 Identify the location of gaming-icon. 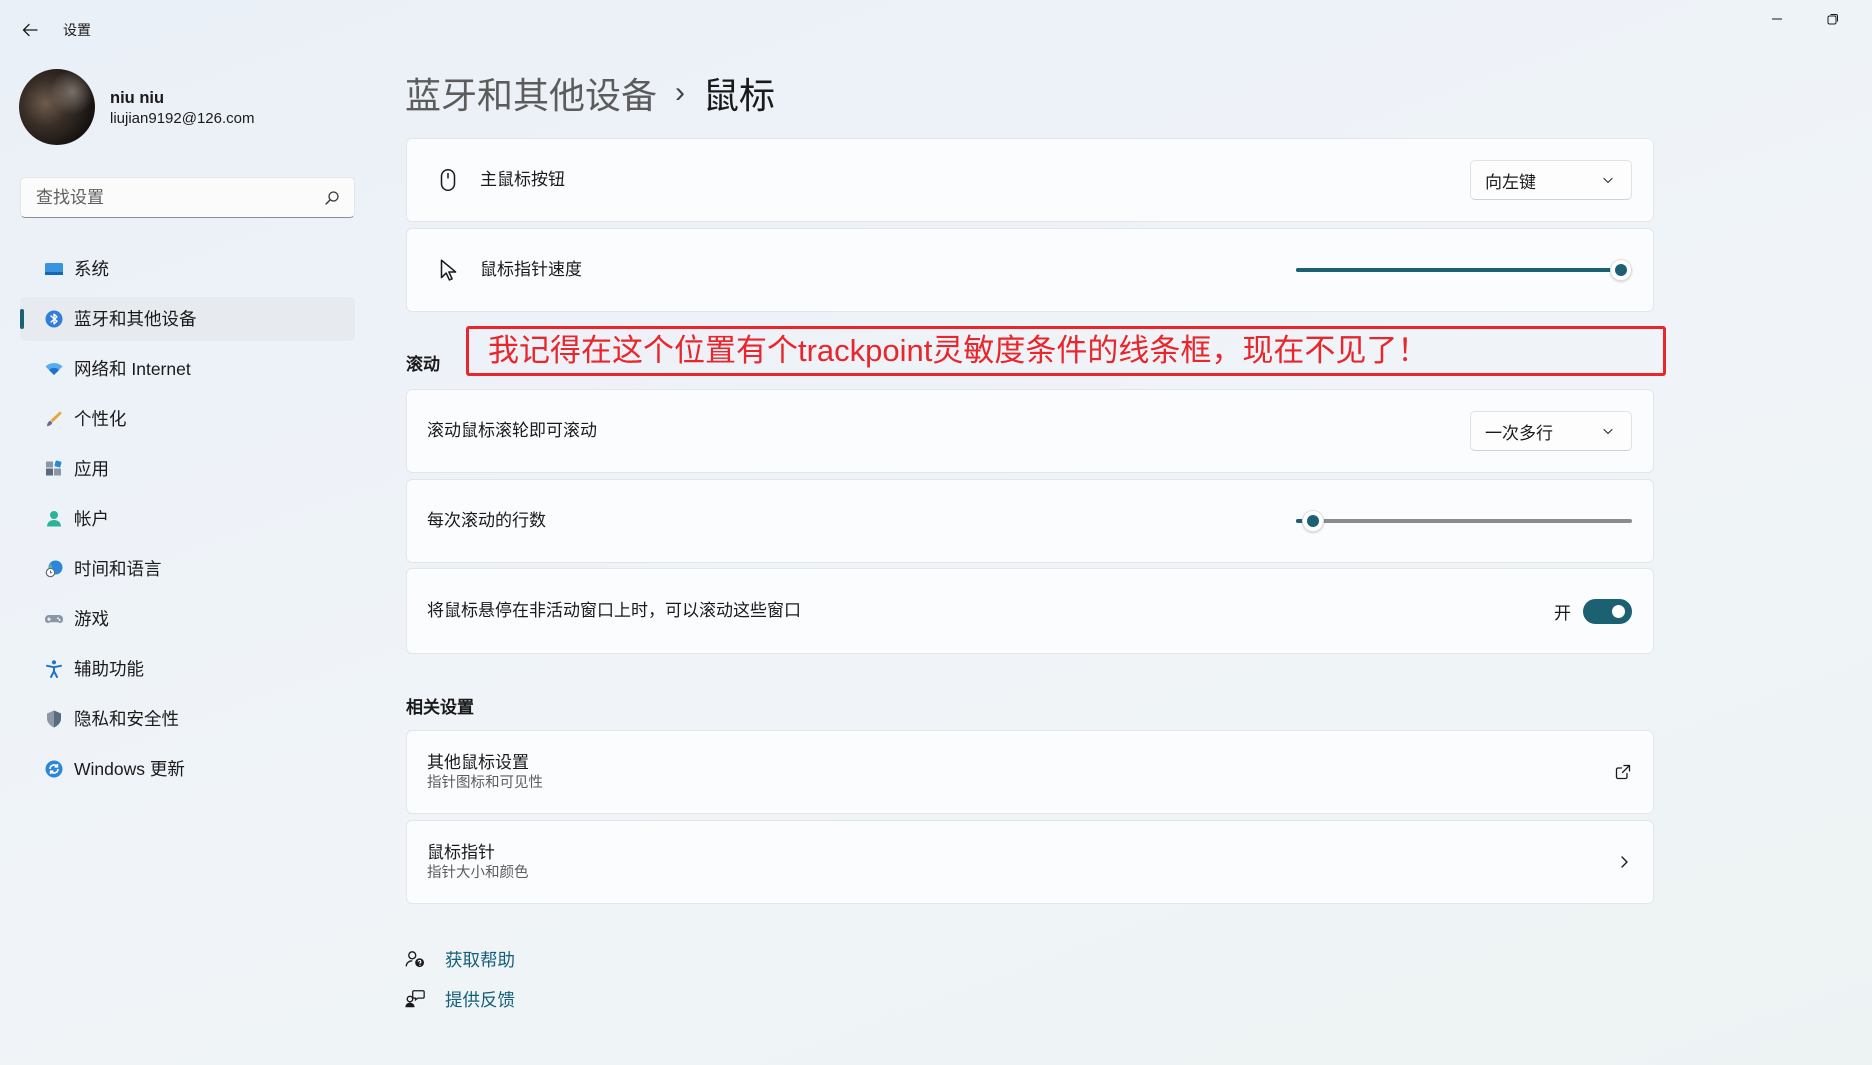
(54, 619).